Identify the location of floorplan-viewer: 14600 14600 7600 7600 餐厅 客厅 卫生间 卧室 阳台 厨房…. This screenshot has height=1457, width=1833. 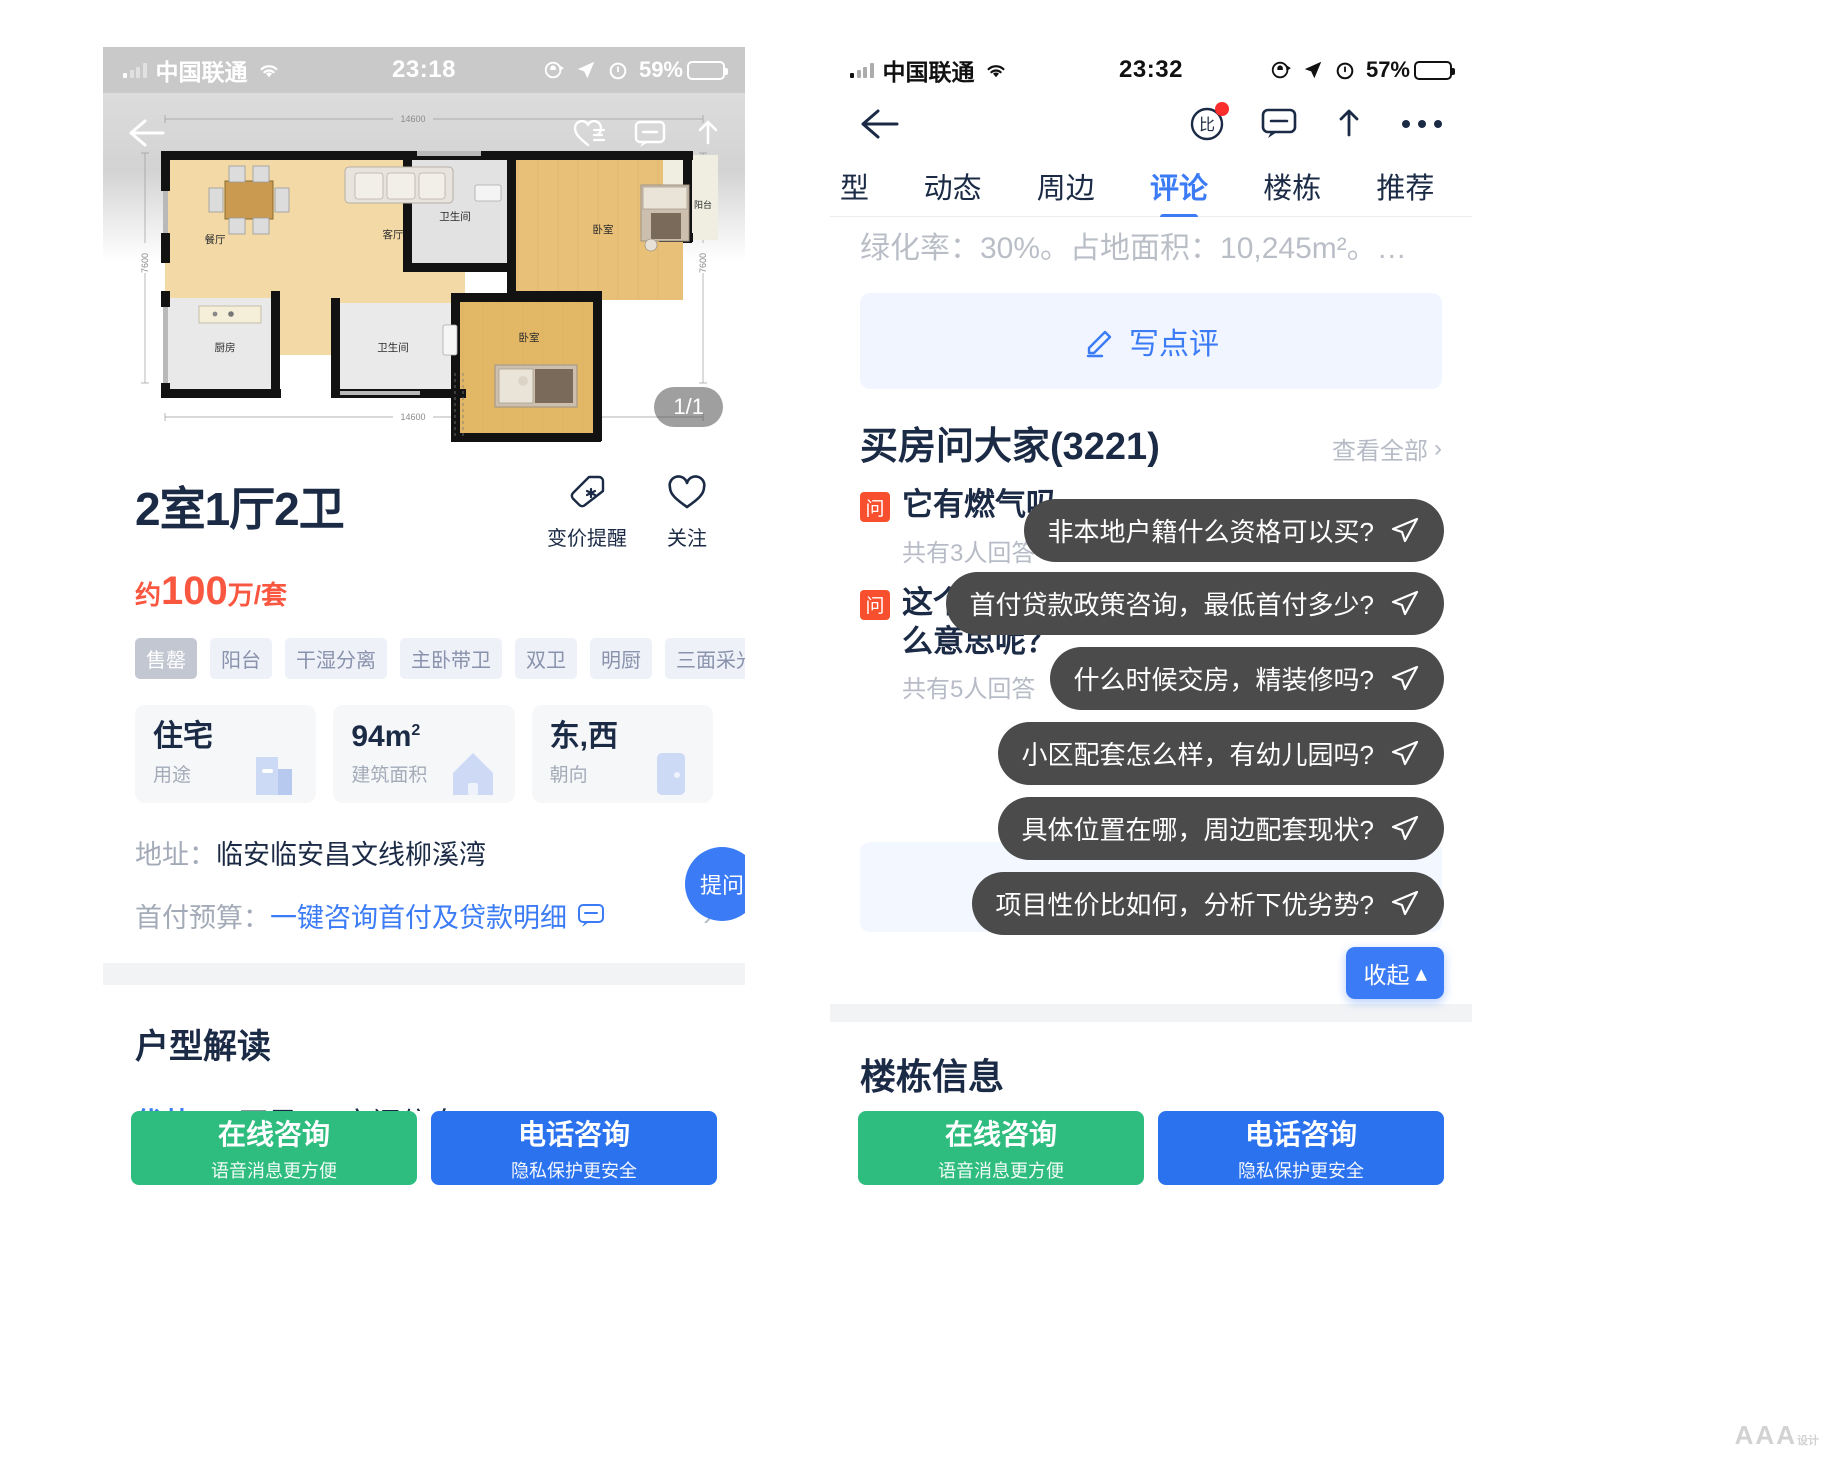
(424, 268).